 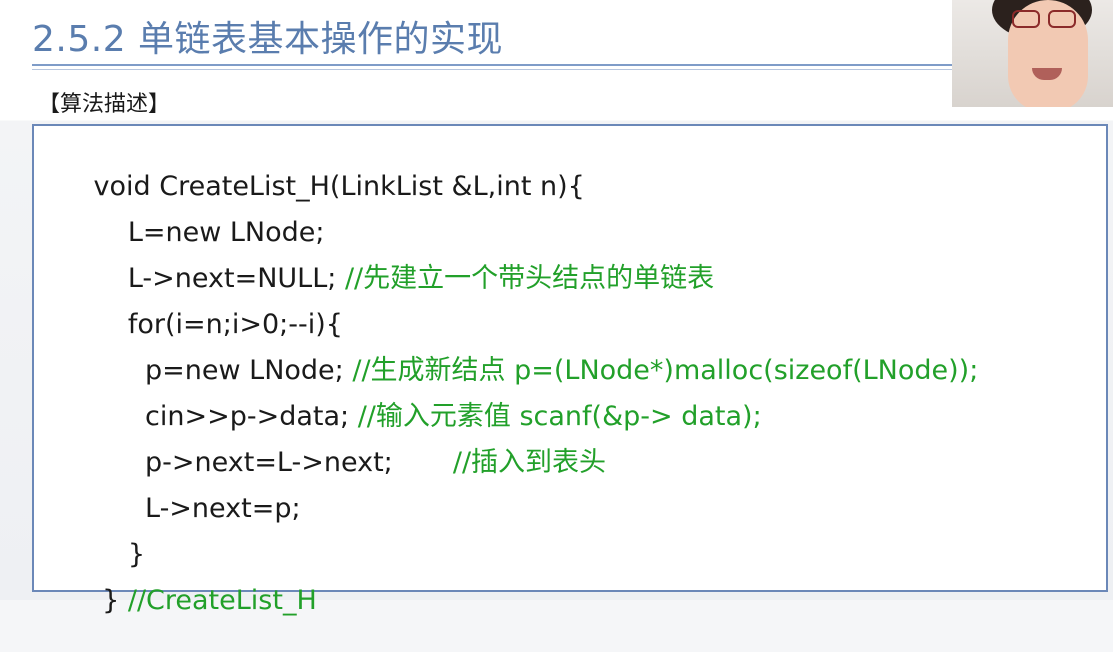 What do you see at coordinates (1032, 53) in the screenshot?
I see `webcam-overlay` at bounding box center [1032, 53].